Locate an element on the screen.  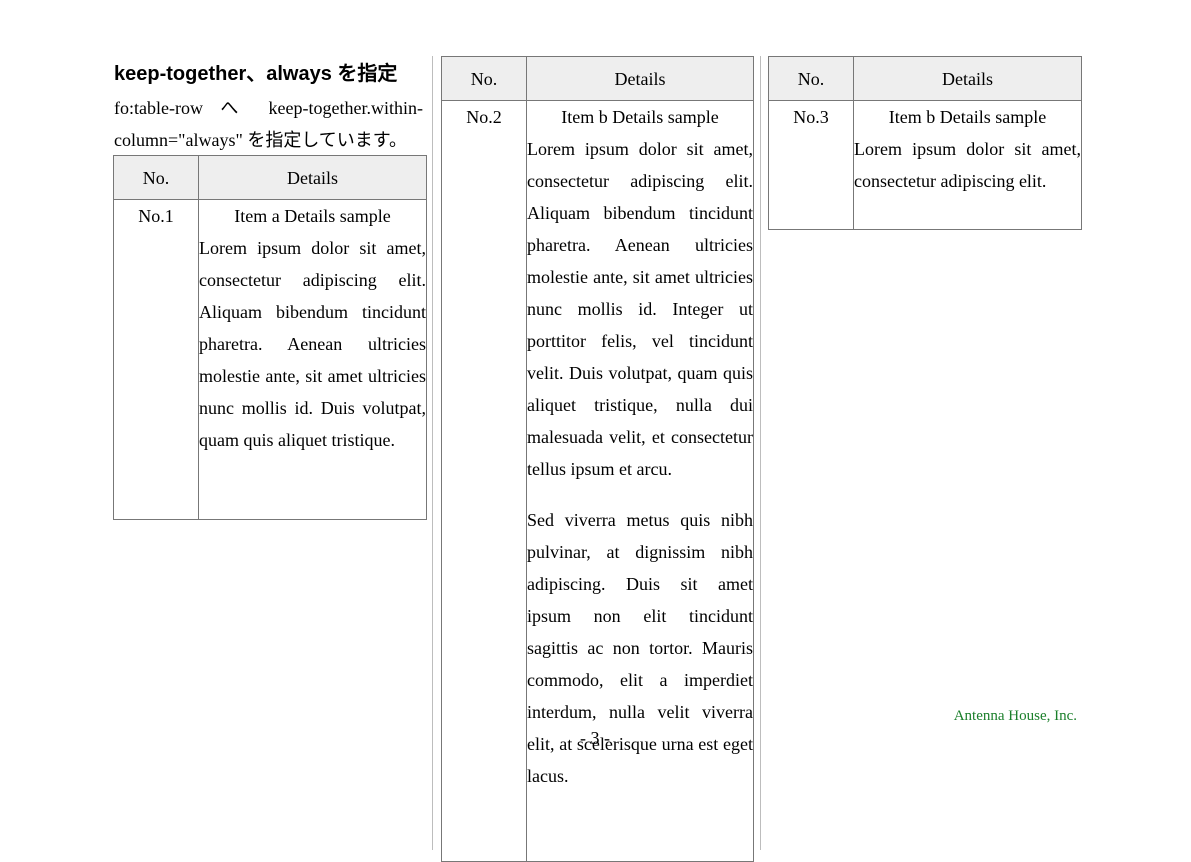
company-name: Antenna House, Inc. is located at coordinates (1015, 716).